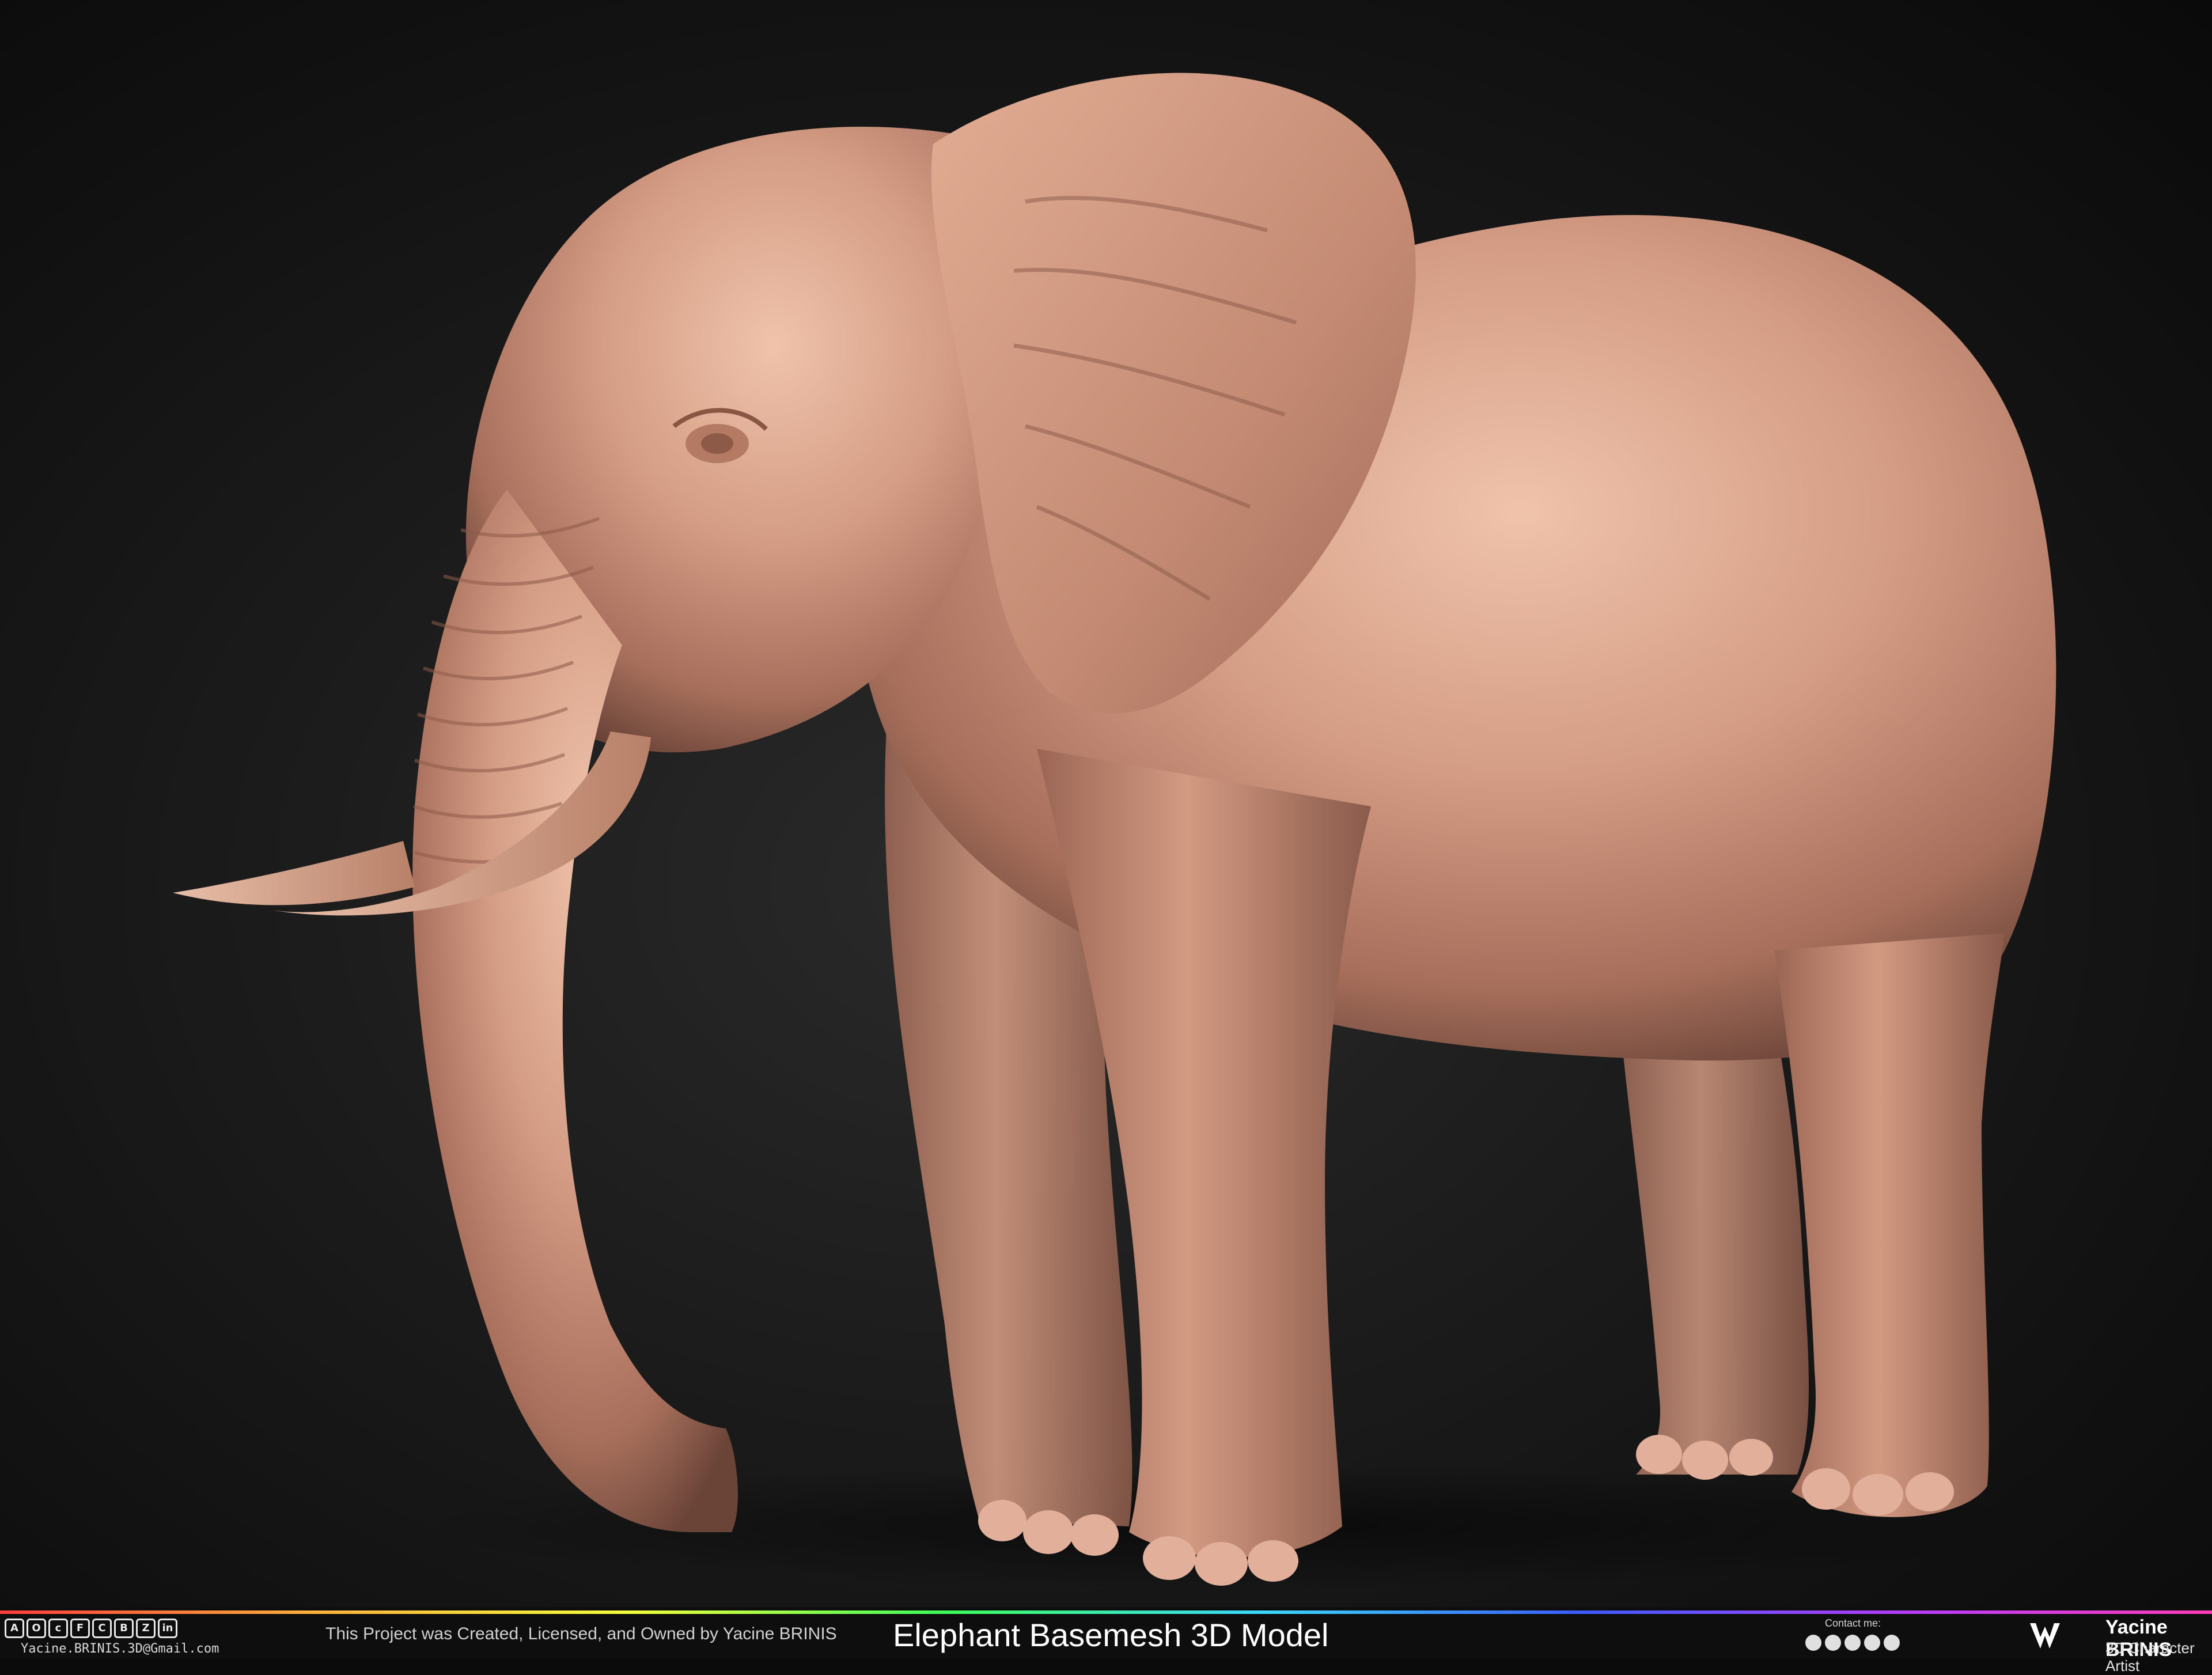 Image resolution: width=2212 pixels, height=1675 pixels. I want to click on rainbow-divider, so click(1106, 1612).